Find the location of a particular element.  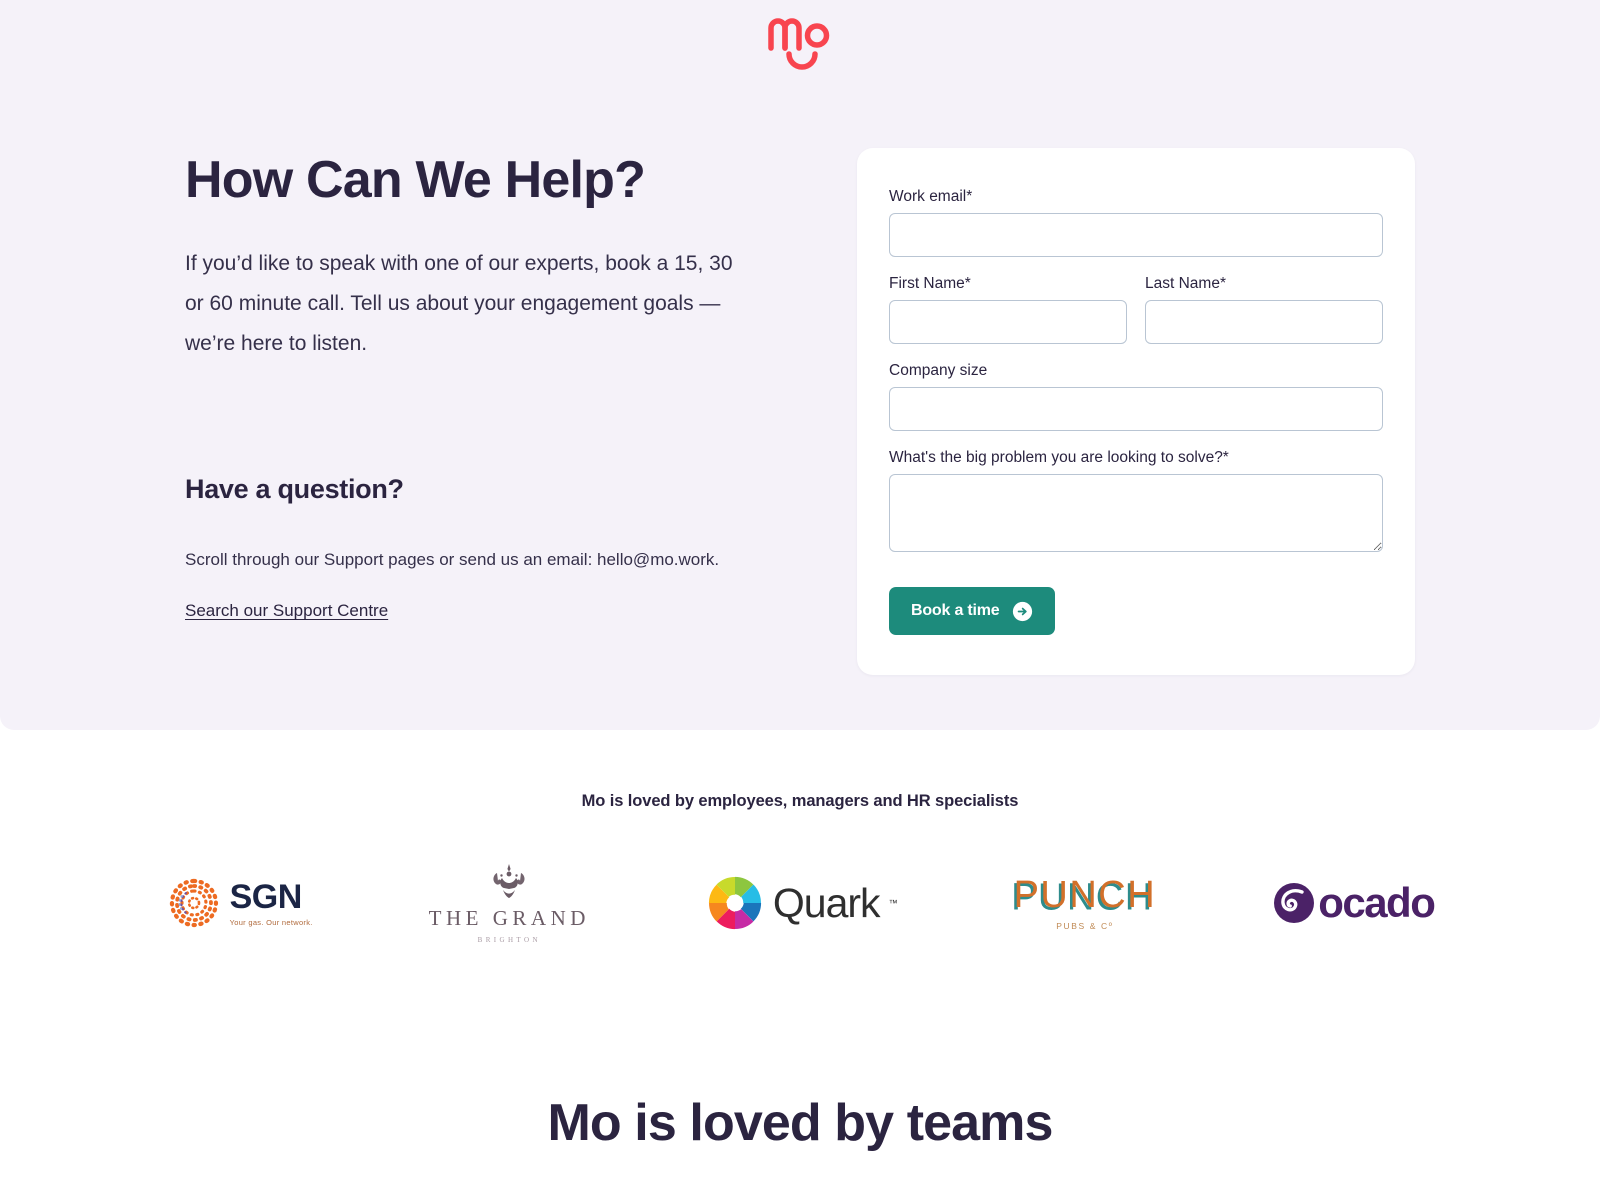

logo-item: THE GRAND BRIGHTON is located at coordinates (509, 903).